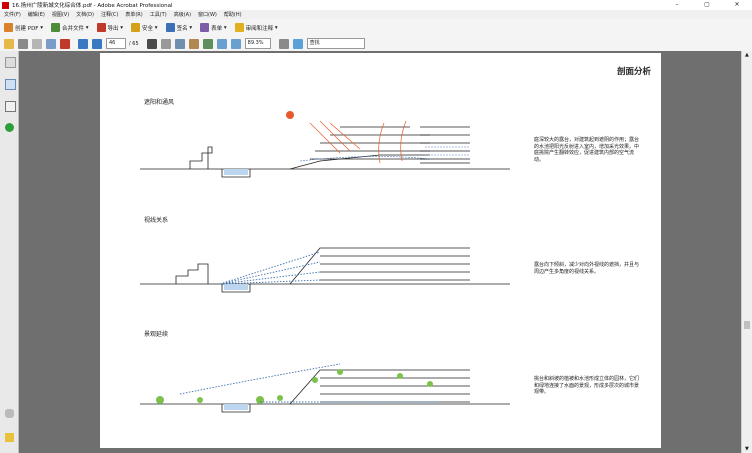  I want to click on menu-document: 文档(D), so click(85, 14).